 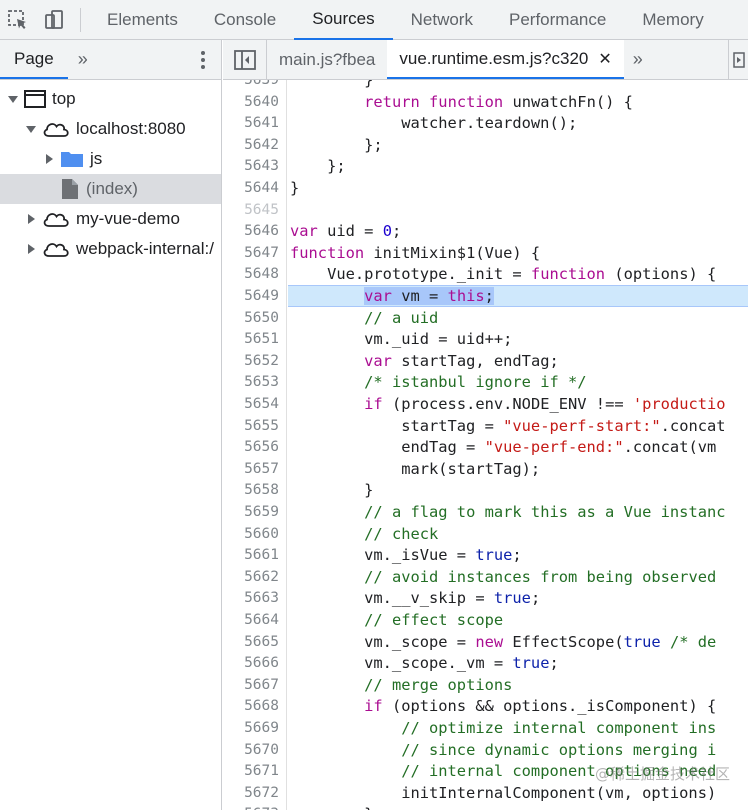 I want to click on toggle-debugger-icon, so click(x=738, y=59).